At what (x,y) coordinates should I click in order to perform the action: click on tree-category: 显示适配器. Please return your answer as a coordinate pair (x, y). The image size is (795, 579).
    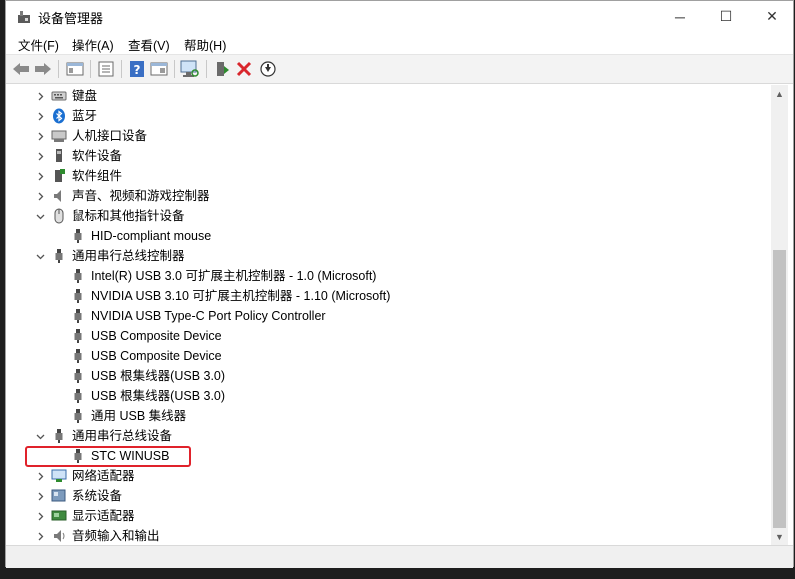
    Looking at the image, I should click on (387, 516).